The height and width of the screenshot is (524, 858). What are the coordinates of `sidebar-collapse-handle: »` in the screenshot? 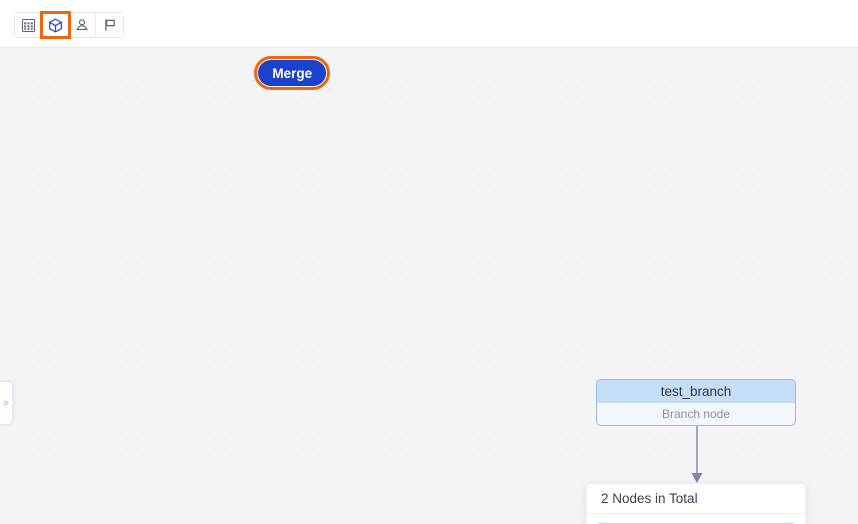 It's located at (6, 403).